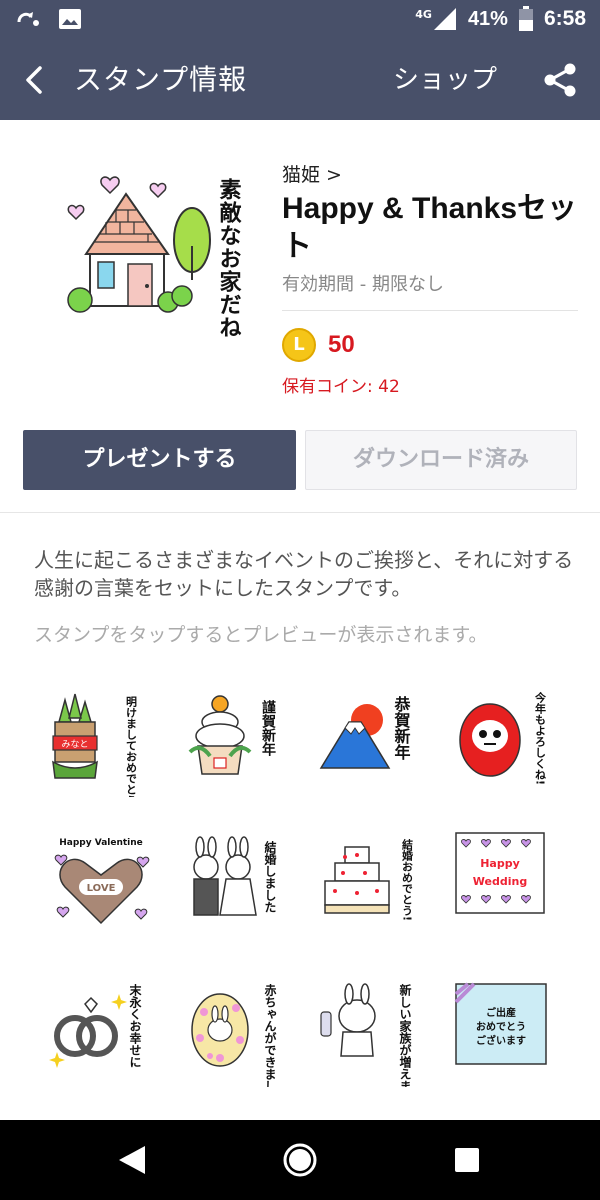 This screenshot has width=600, height=1200. I want to click on baby-egg-sticker: 赤ちゃんができました, so click(237, 1029).